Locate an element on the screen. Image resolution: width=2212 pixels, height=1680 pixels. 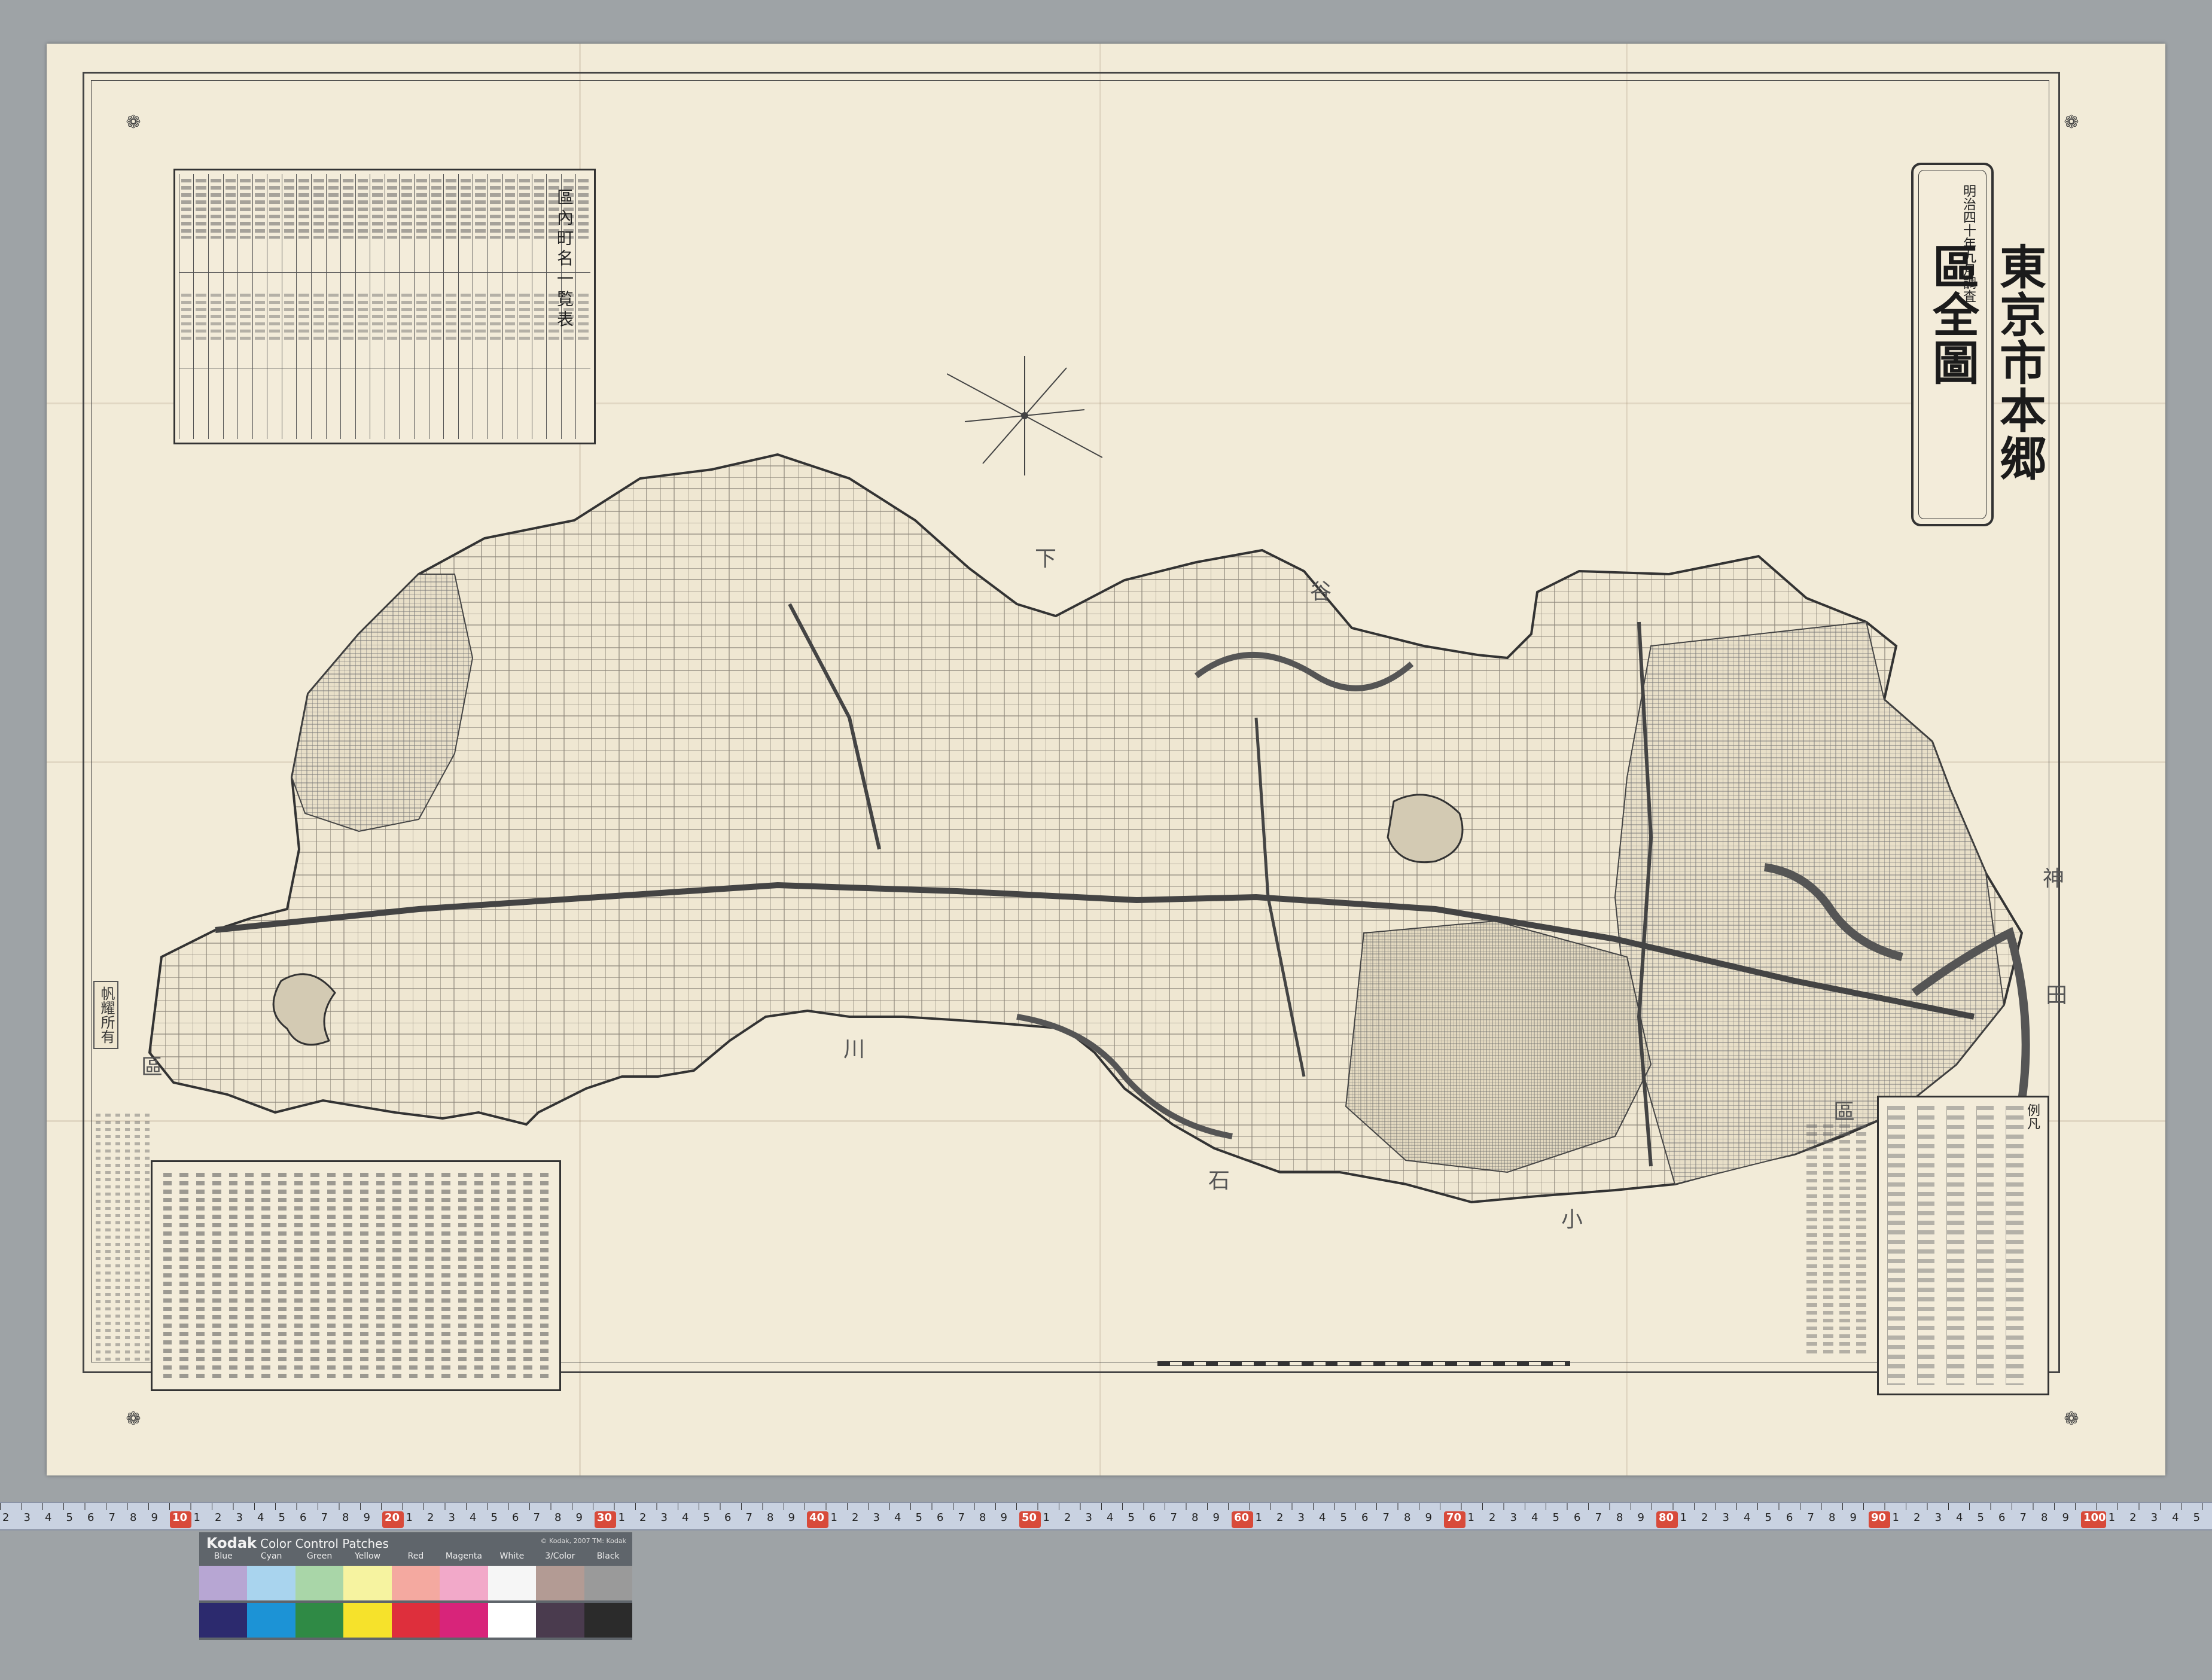
ruler-number: 20 is located at coordinates (393, 1519).